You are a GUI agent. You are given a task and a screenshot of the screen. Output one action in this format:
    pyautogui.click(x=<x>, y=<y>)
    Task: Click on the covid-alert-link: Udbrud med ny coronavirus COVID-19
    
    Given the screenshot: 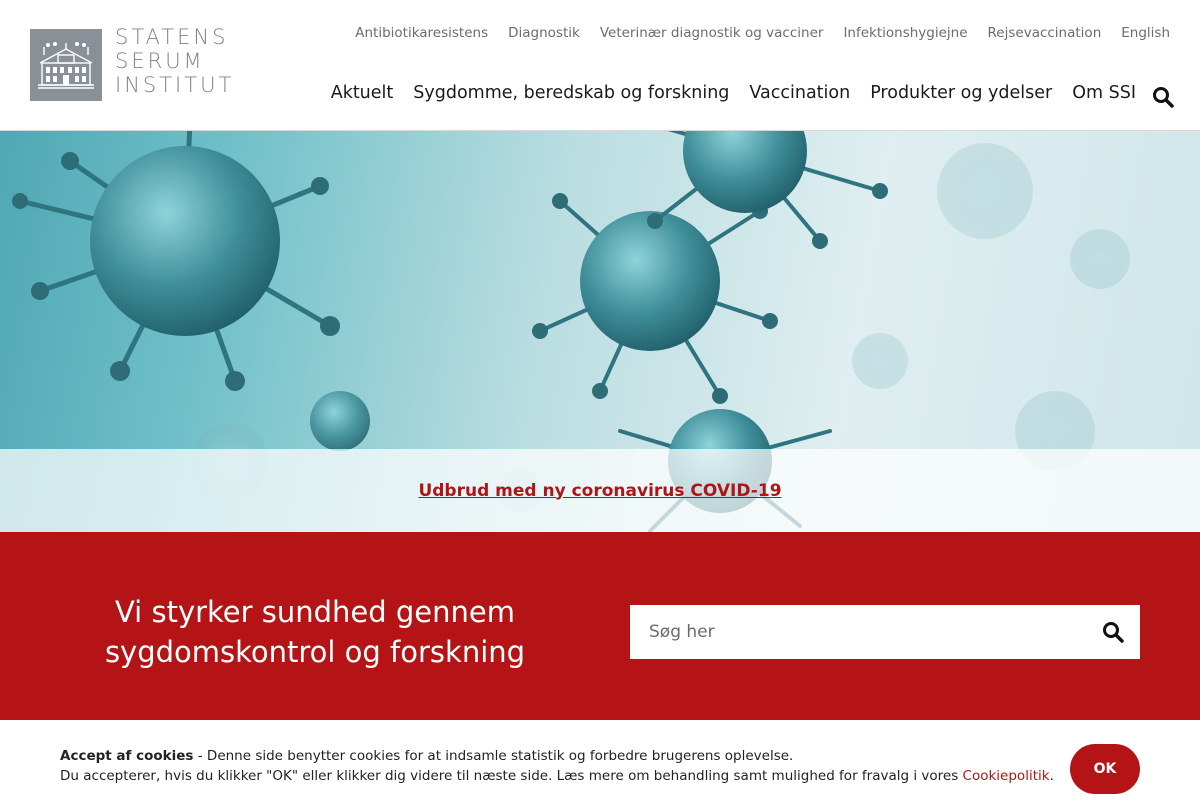 What is the action you would take?
    pyautogui.click(x=599, y=491)
    